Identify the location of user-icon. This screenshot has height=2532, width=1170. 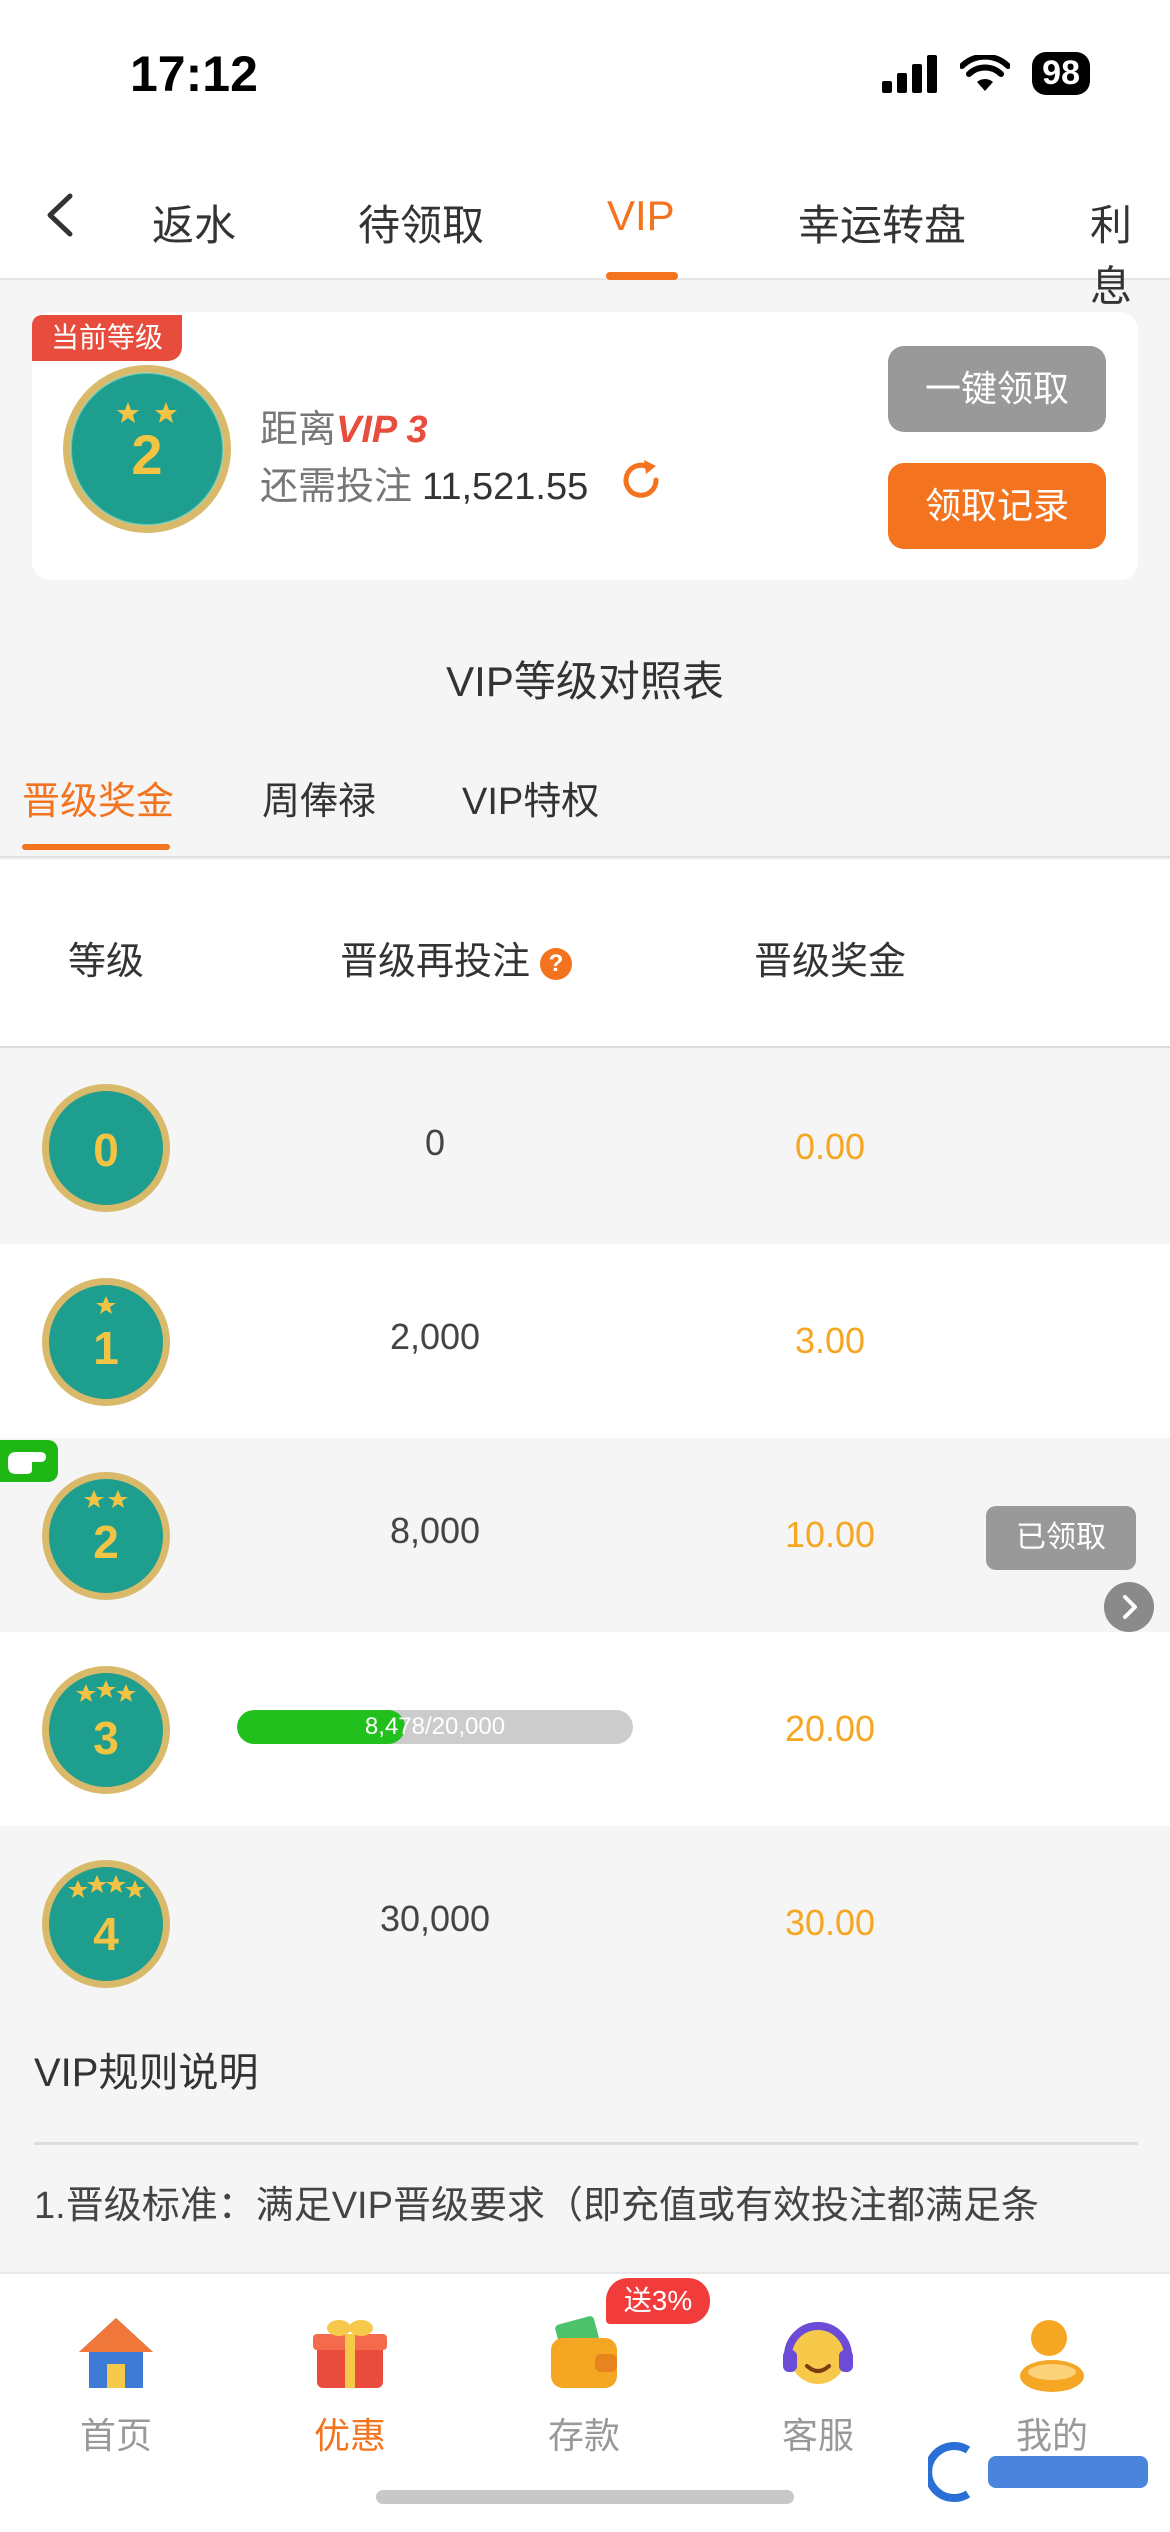
(1052, 2356).